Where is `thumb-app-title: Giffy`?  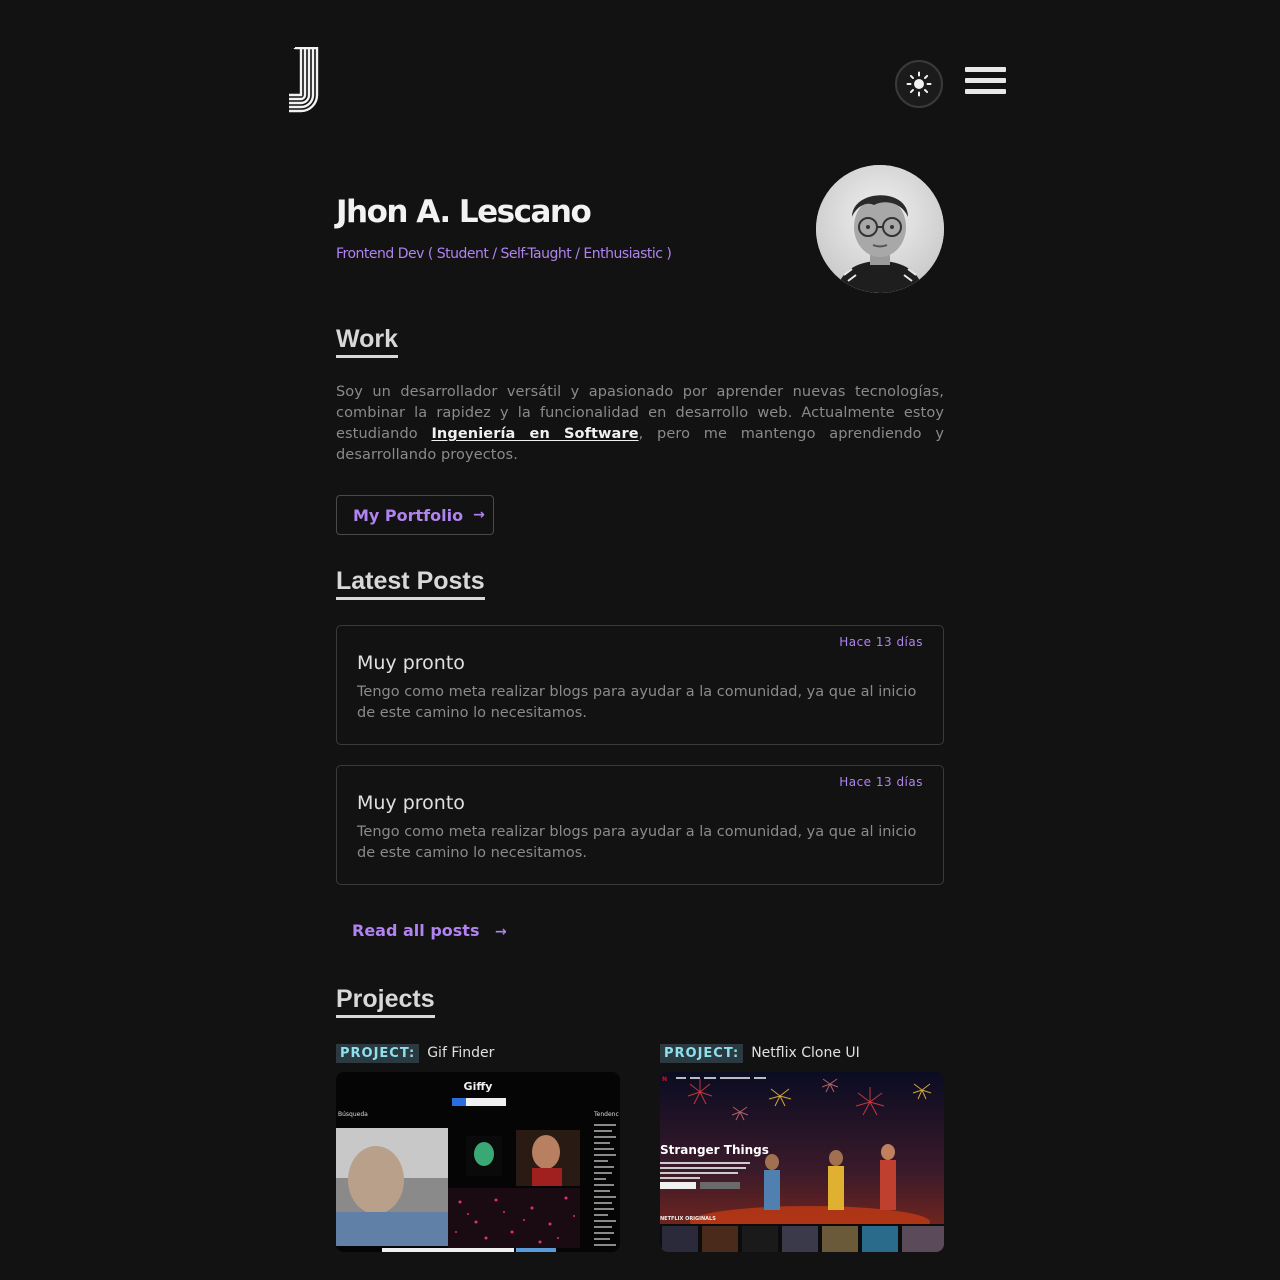 thumb-app-title: Giffy is located at coordinates (478, 1086).